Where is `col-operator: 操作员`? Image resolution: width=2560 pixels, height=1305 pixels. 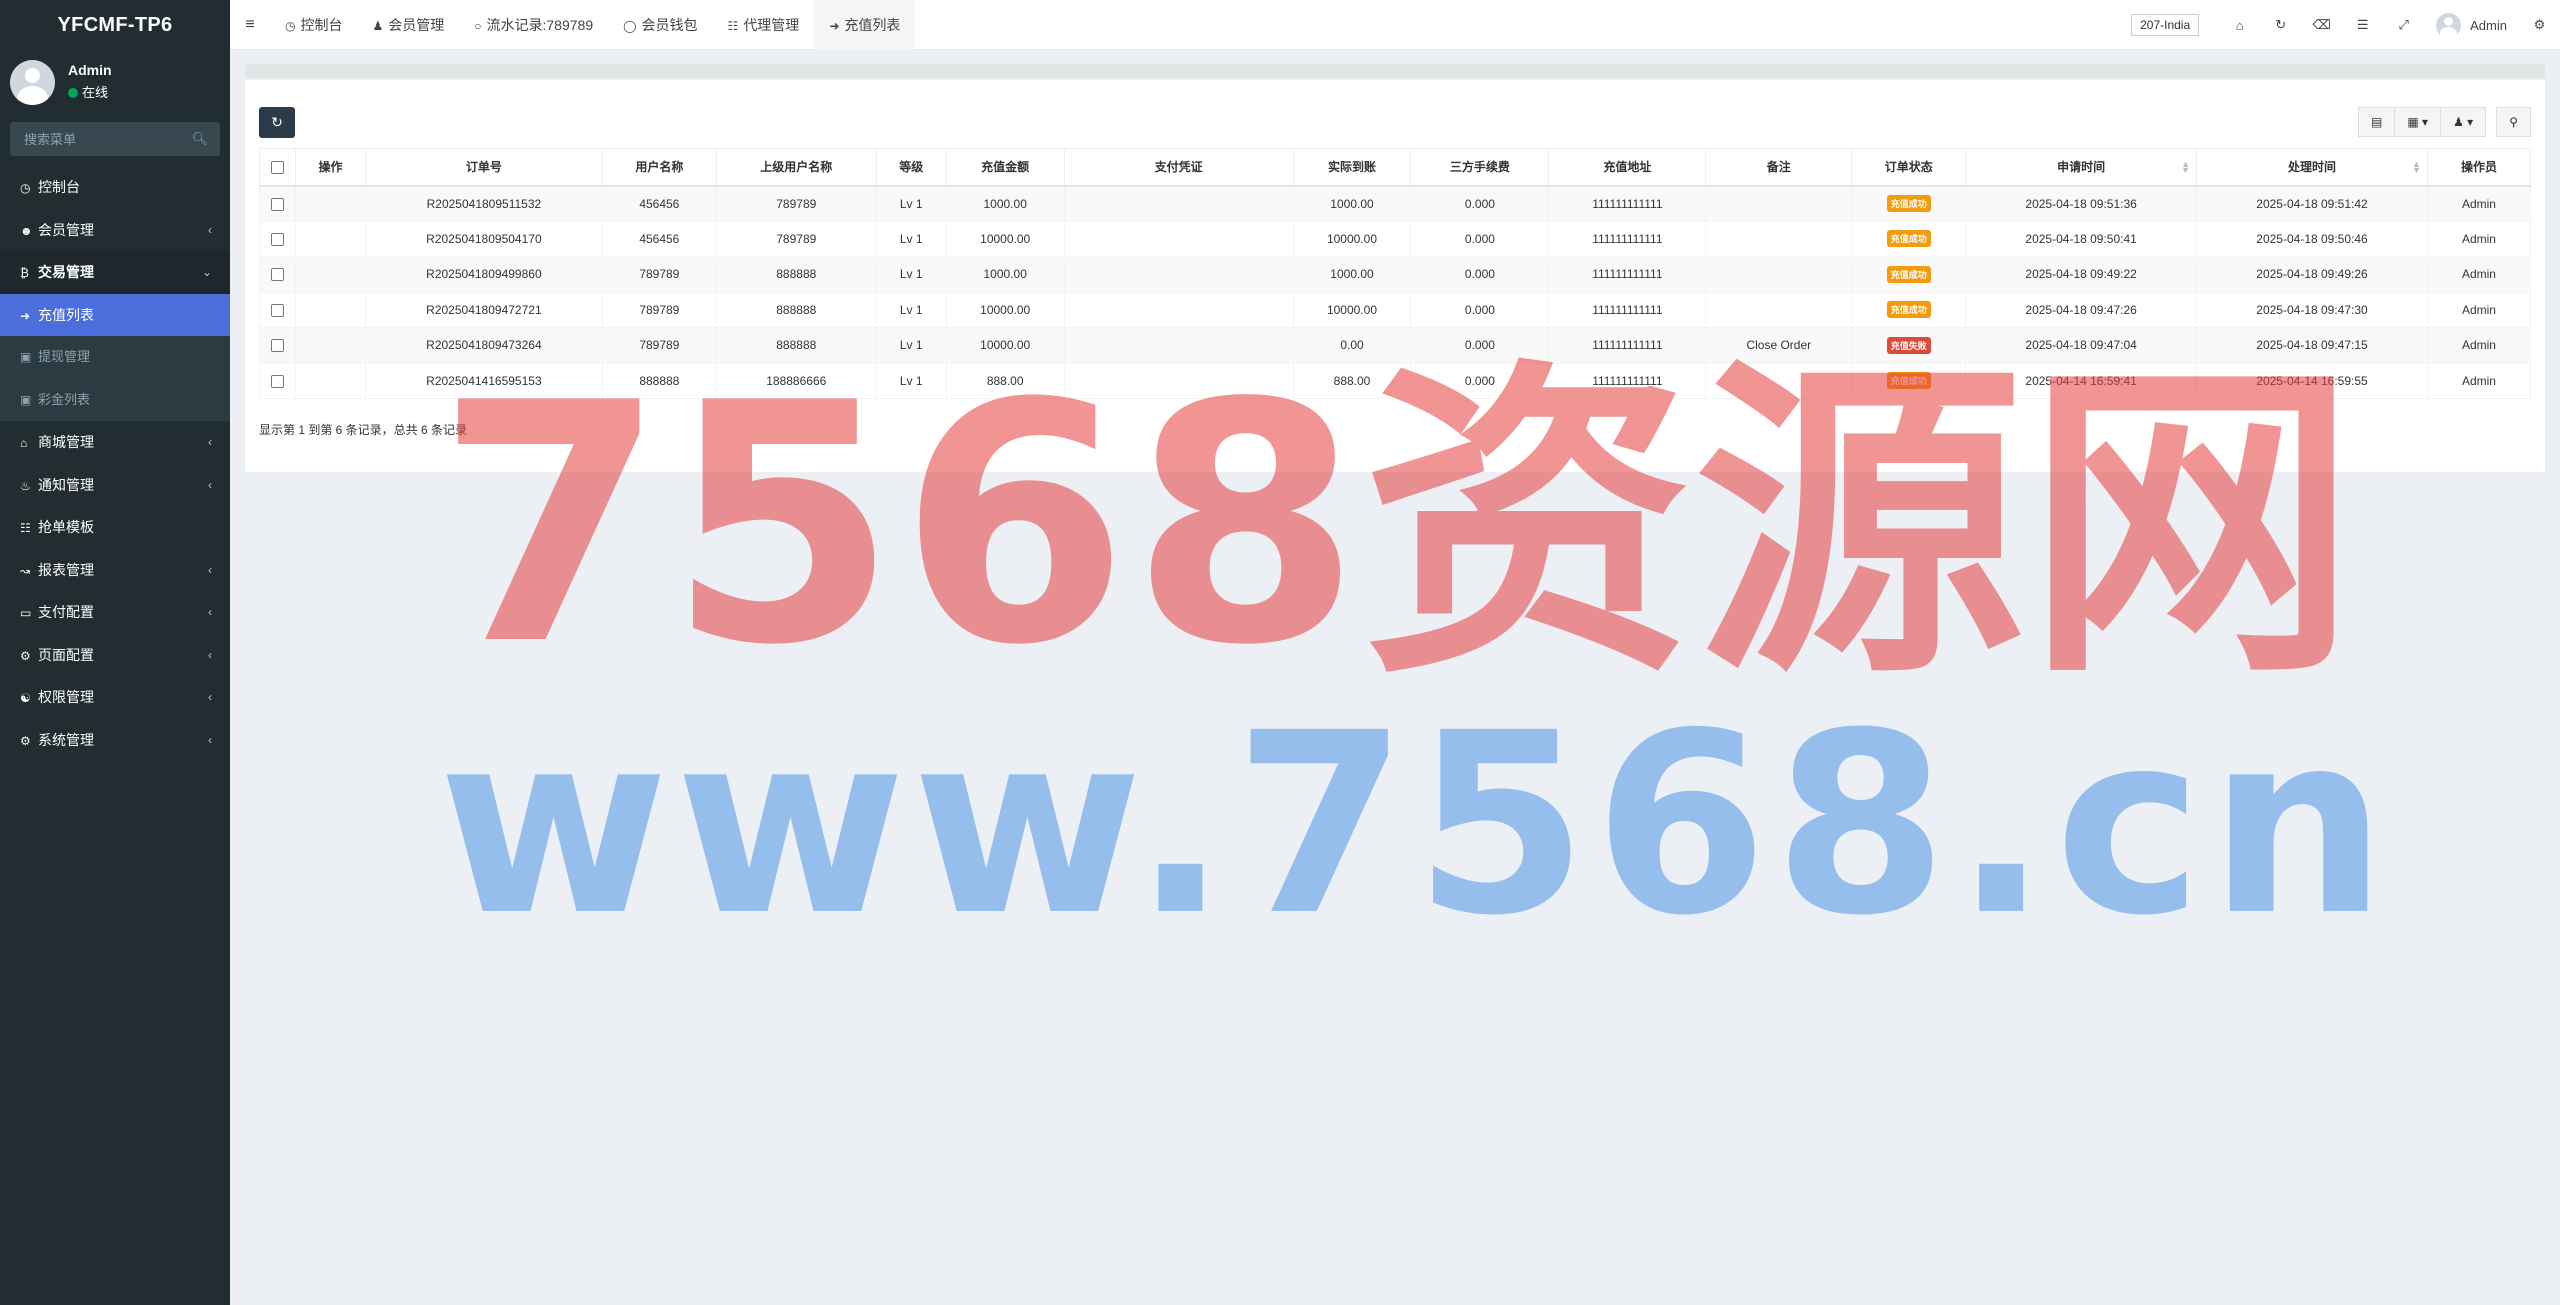 col-operator: 操作员 is located at coordinates (2479, 167).